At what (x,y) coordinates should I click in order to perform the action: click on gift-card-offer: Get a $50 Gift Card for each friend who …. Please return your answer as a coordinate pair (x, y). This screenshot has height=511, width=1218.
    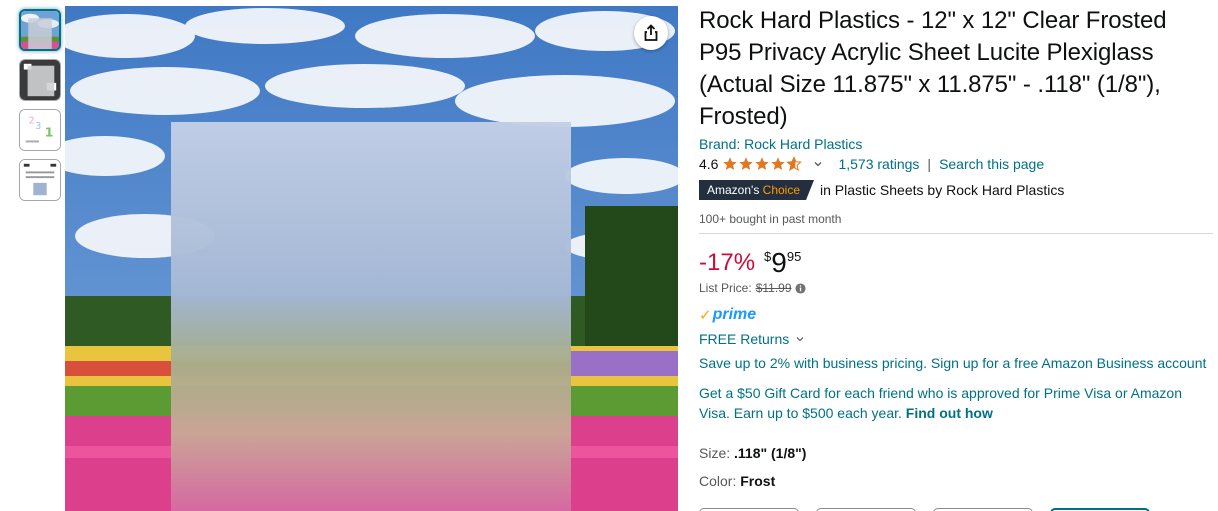
    Looking at the image, I should click on (956, 403).